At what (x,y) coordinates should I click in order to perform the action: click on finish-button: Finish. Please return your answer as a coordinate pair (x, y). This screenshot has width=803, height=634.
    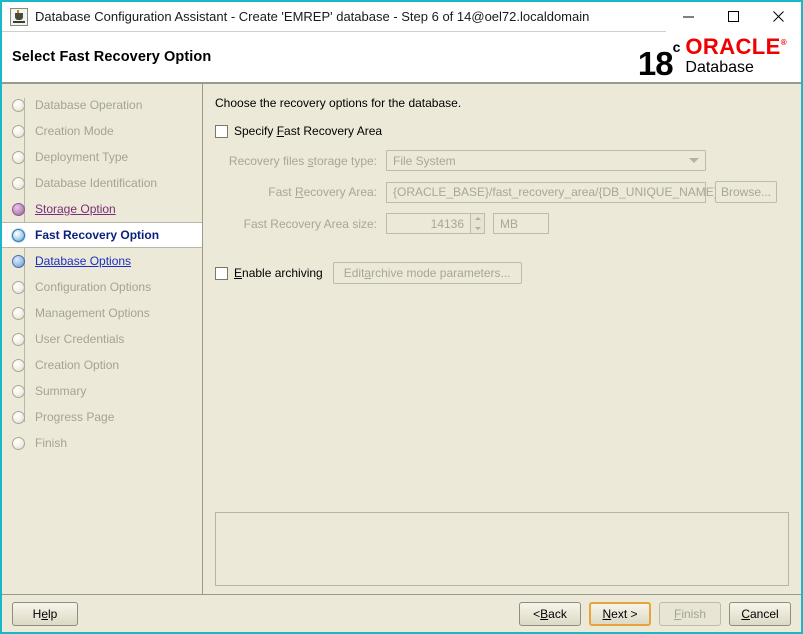
    Looking at the image, I should click on (690, 613).